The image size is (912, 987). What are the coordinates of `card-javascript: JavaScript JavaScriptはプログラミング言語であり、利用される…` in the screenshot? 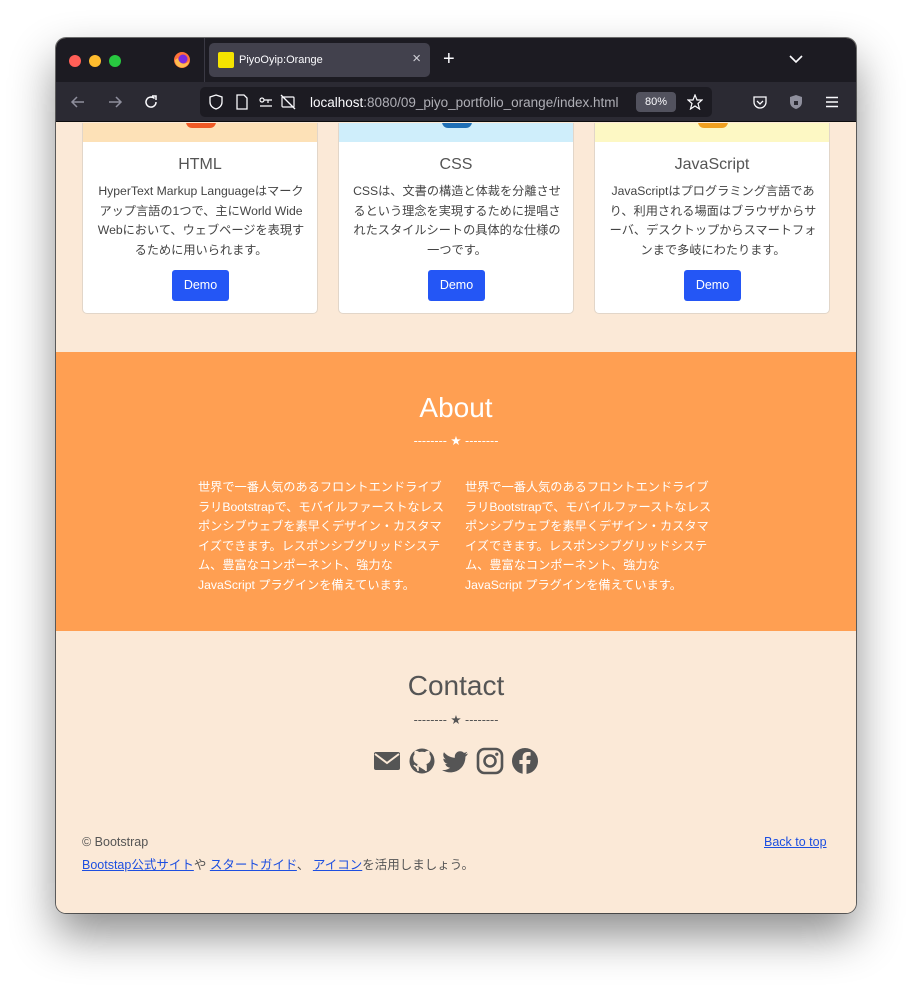 It's located at (712, 218).